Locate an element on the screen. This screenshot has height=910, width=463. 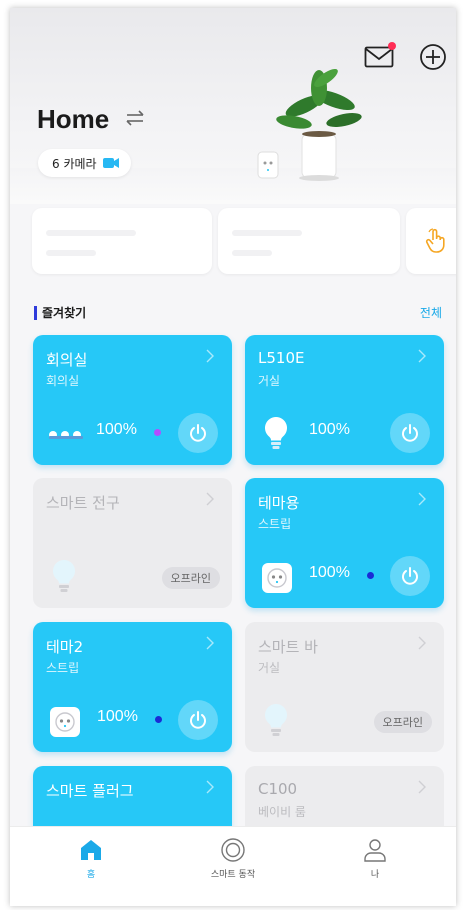
video-camera-icon is located at coordinates (110, 163).